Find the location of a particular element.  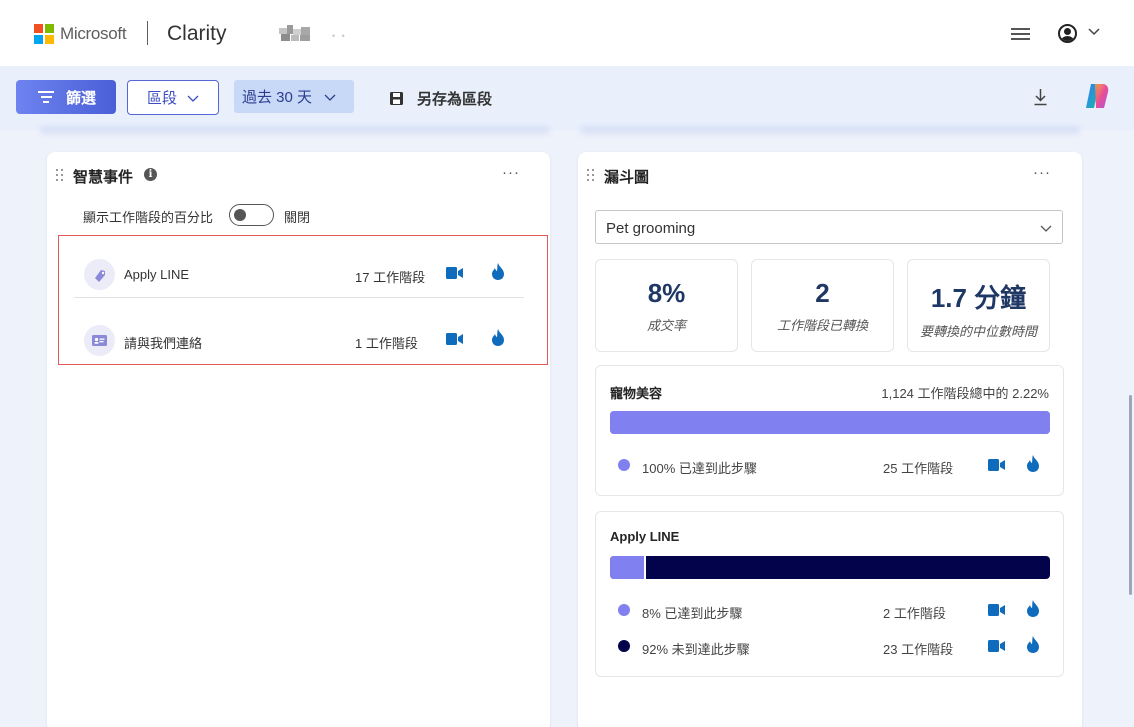

step-total: 1,124 工作階段總中的 2.22% is located at coordinates (965, 393).